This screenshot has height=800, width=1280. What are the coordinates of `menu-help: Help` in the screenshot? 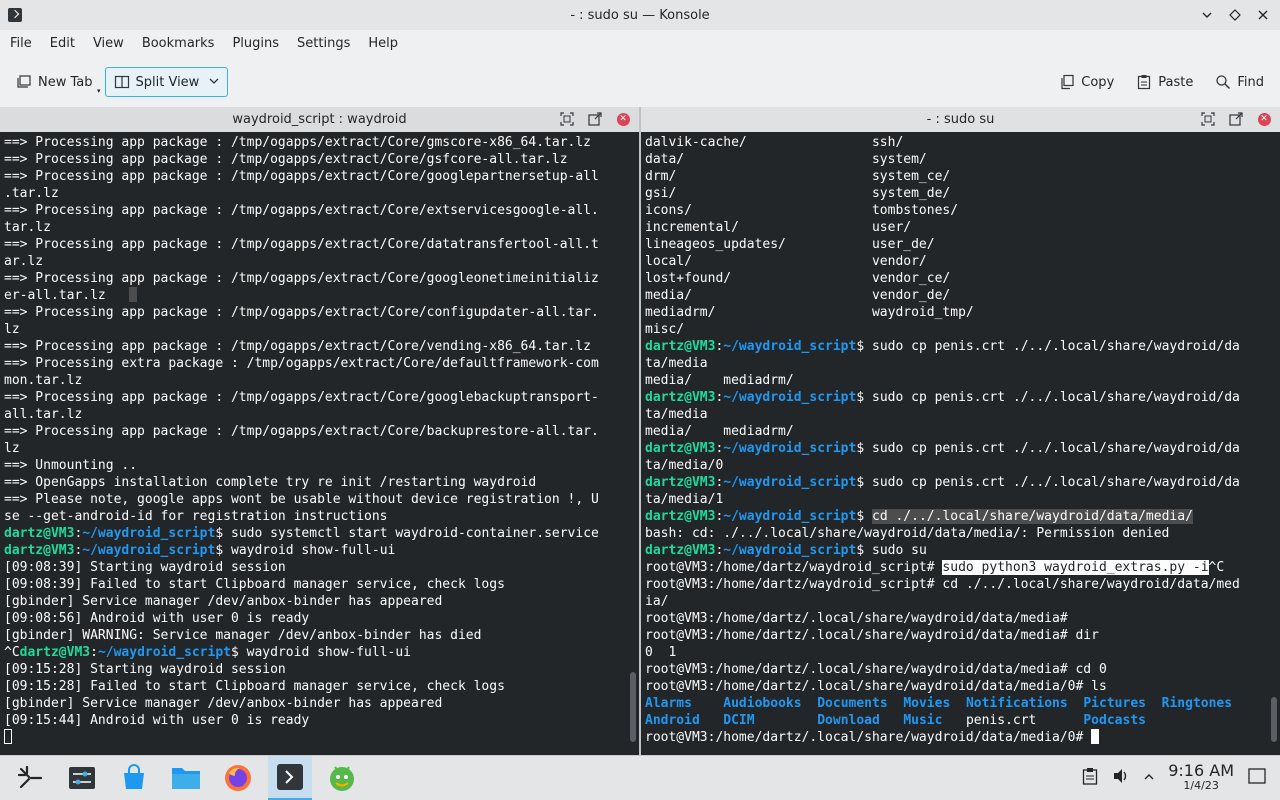 It's located at (383, 44).